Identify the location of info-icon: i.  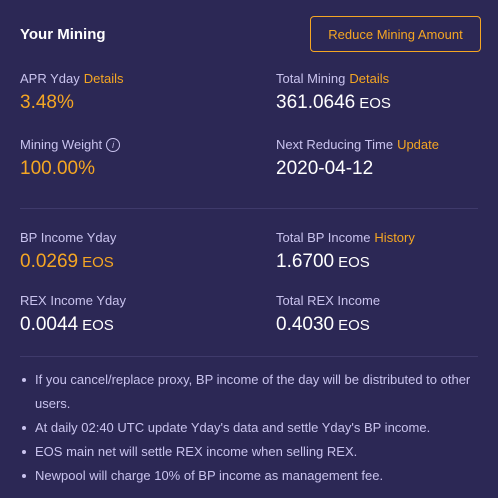
(113, 145).